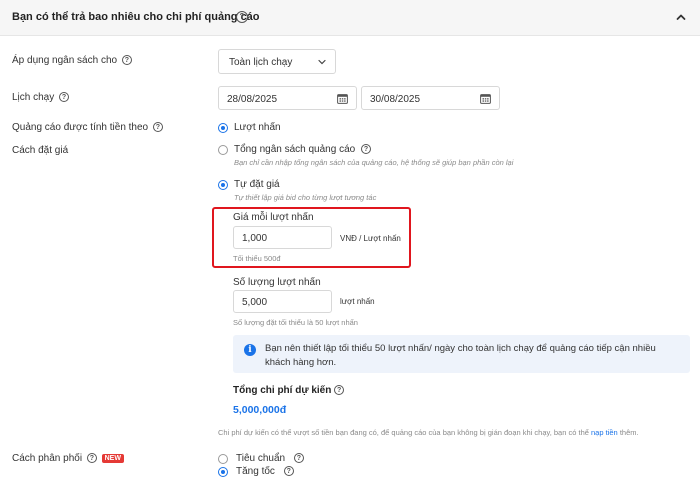 The height and width of the screenshot is (492, 700). Describe the element at coordinates (261, 458) in the screenshot. I see `distribution-standard-label: Tiêu chuẩn` at that location.